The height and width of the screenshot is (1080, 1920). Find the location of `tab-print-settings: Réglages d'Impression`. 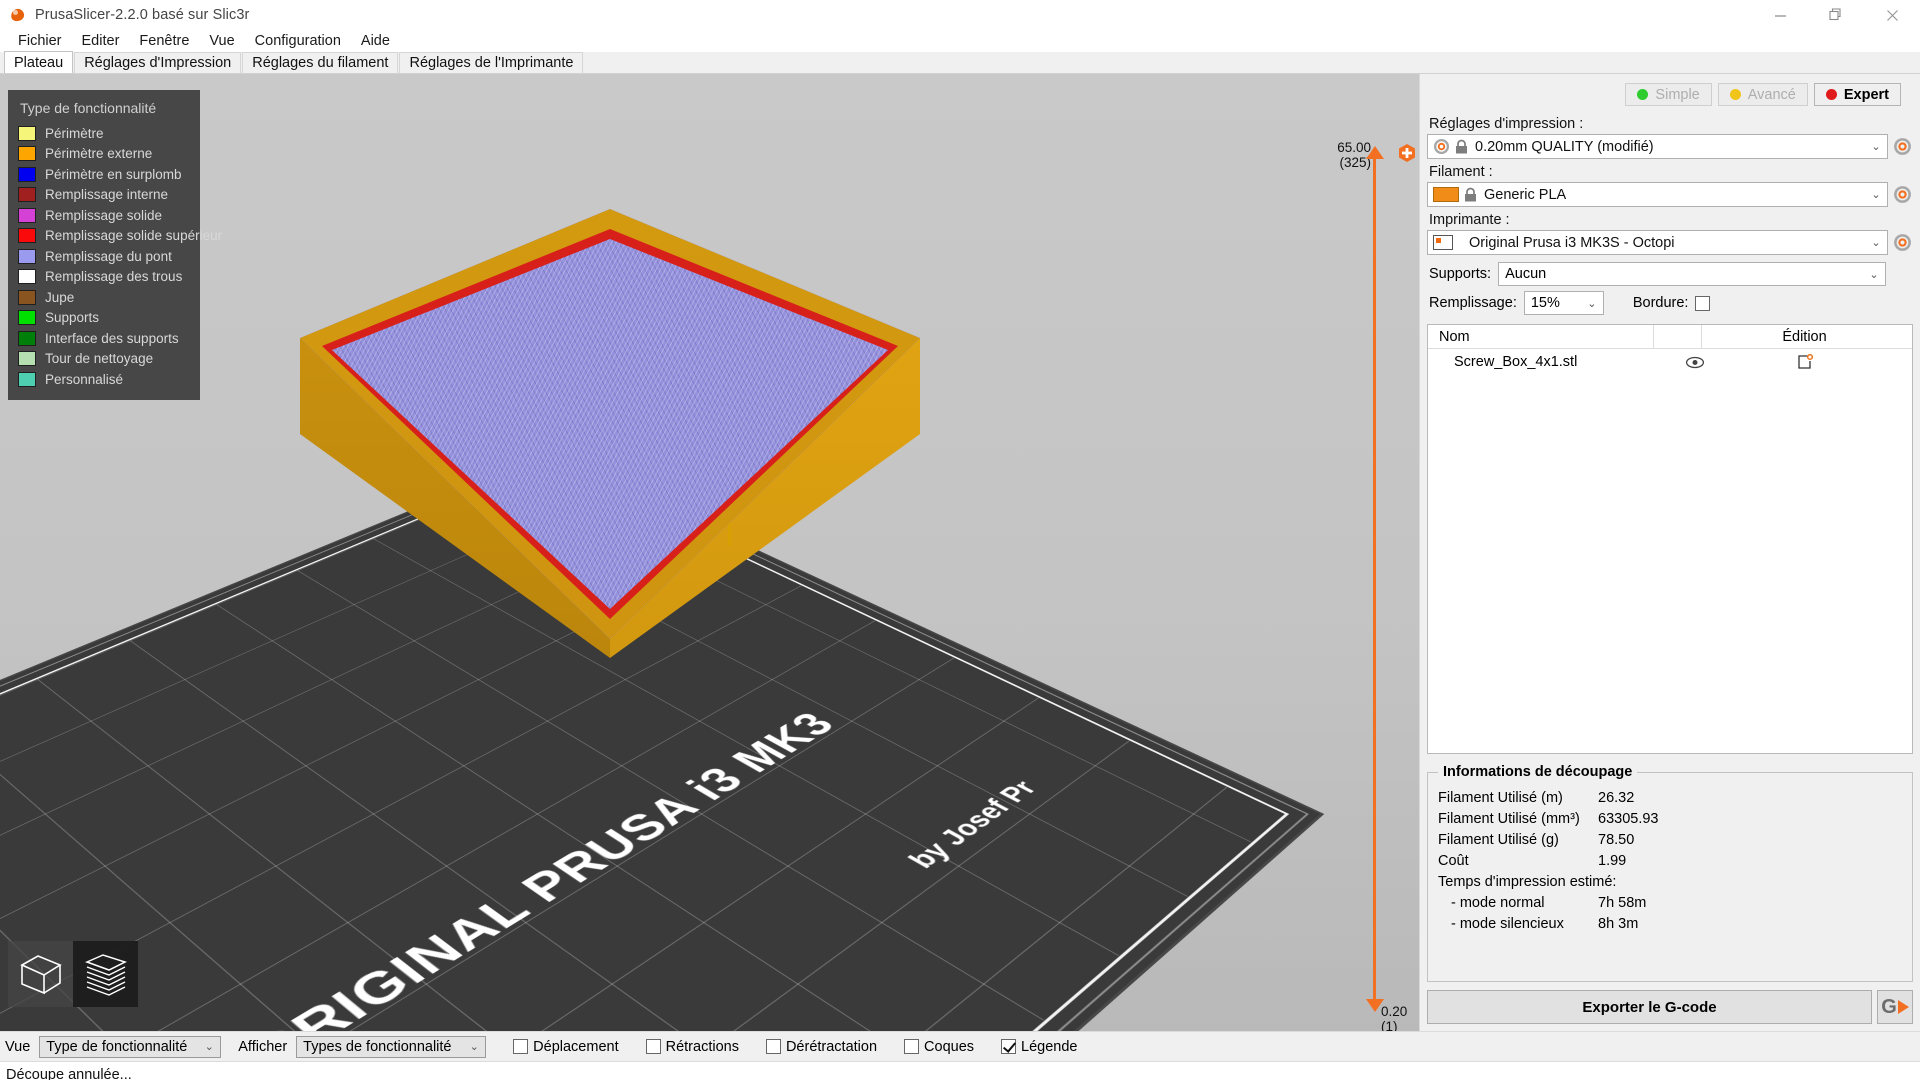

tab-print-settings: Réglages d'Impression is located at coordinates (158, 62).